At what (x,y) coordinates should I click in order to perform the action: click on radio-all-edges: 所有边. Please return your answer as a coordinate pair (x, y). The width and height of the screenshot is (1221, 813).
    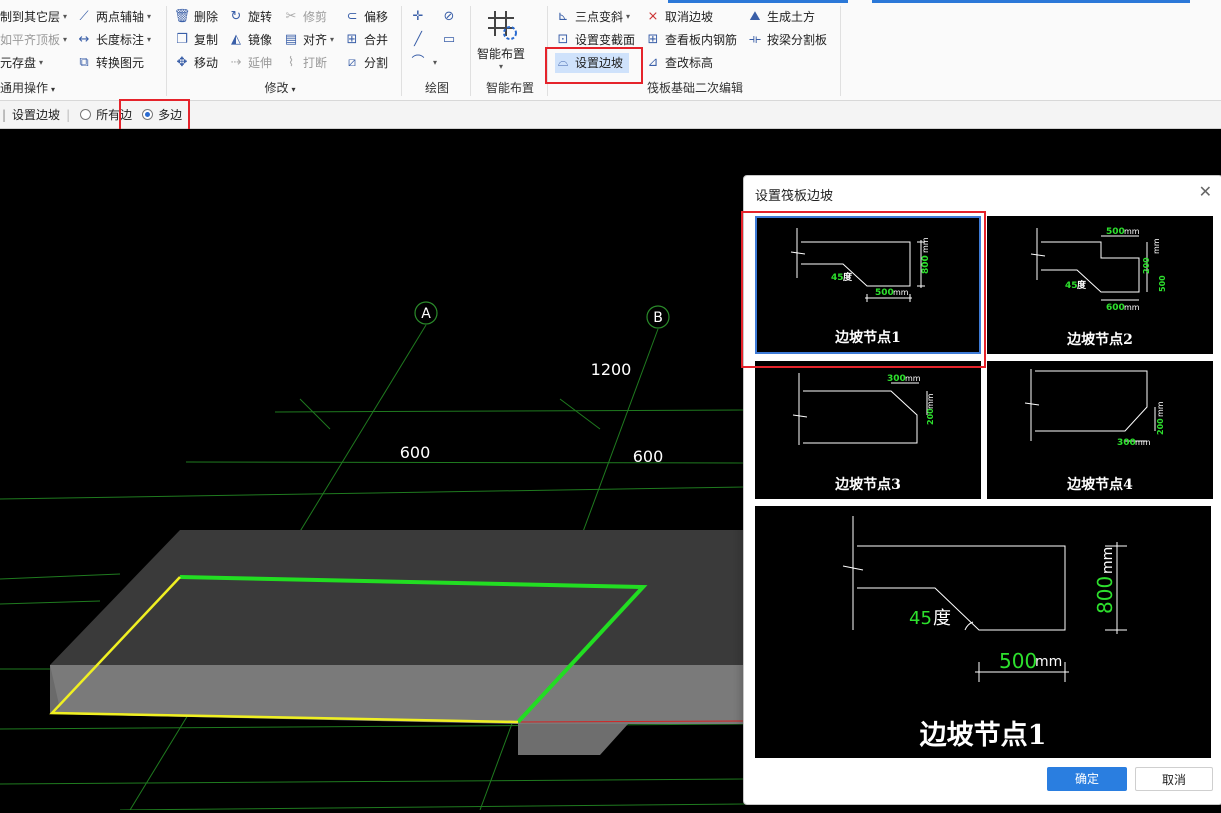
    Looking at the image, I should click on (106, 114).